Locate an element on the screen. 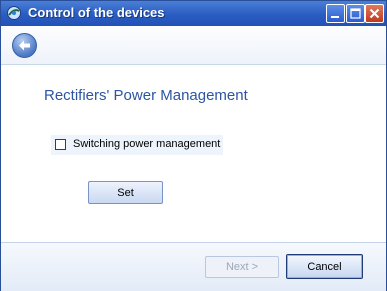 The height and width of the screenshot is (291, 387). back-button is located at coordinates (24, 45).